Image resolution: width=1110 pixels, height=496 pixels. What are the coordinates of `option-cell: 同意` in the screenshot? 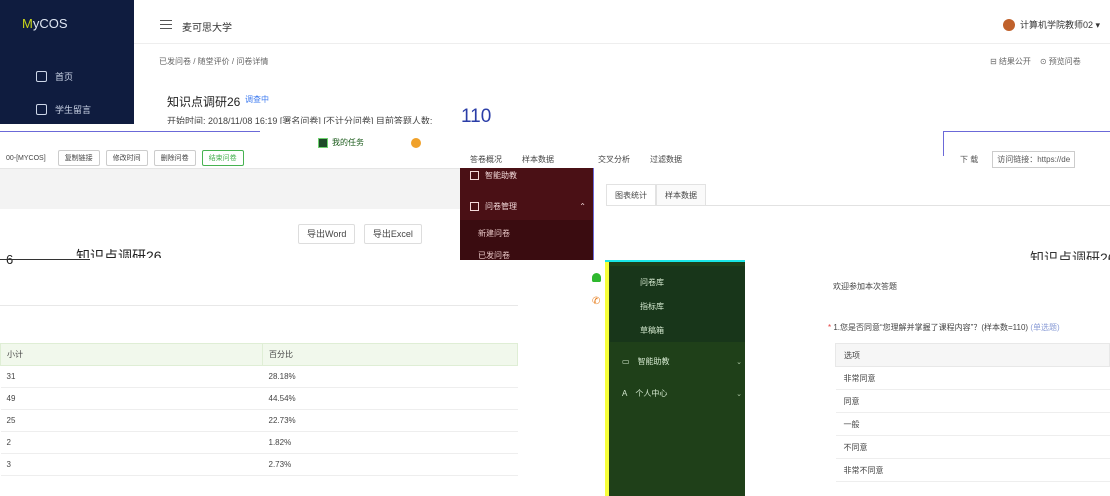 It's located at (972, 401).